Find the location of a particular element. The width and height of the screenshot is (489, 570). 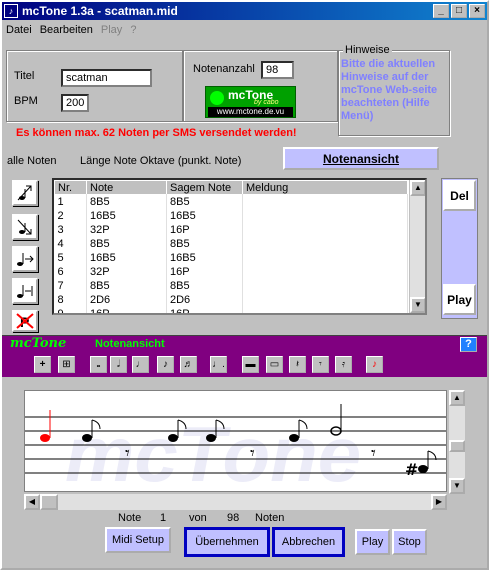

scroll-down-arrow-icon: ▼ is located at coordinates (417, 305).